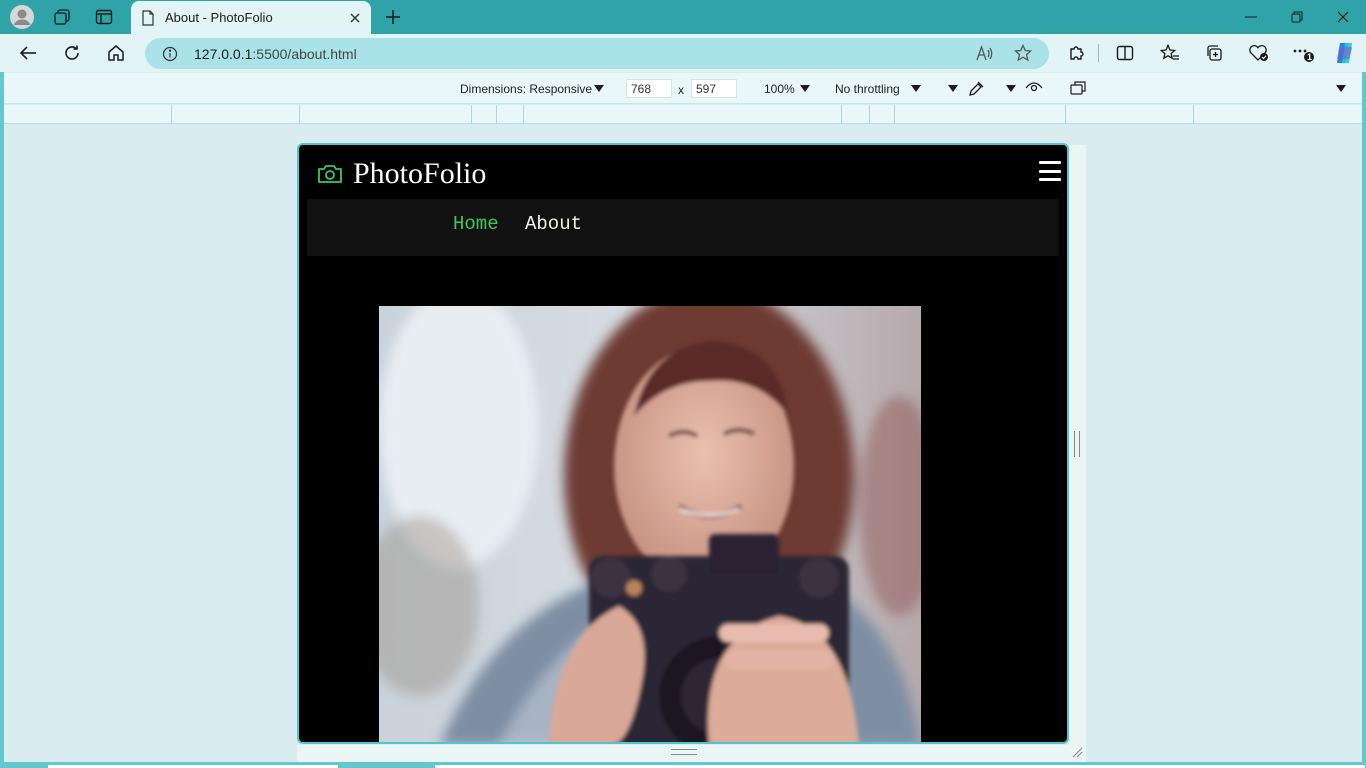  What do you see at coordinates (1364, 420) in the screenshot?
I see `window-border-right` at bounding box center [1364, 420].